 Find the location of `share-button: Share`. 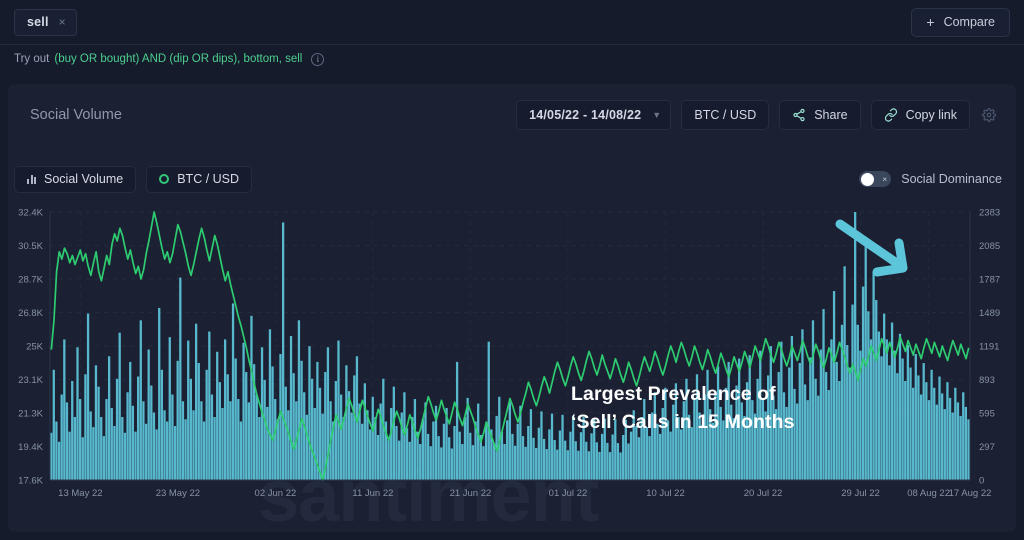

share-button: Share is located at coordinates (820, 115).